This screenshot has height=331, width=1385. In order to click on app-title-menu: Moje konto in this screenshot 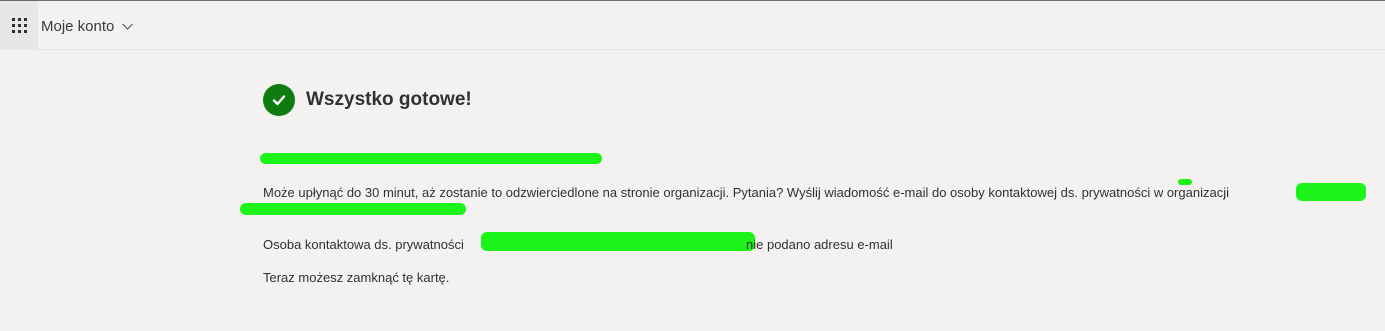, I will do `click(87, 26)`.